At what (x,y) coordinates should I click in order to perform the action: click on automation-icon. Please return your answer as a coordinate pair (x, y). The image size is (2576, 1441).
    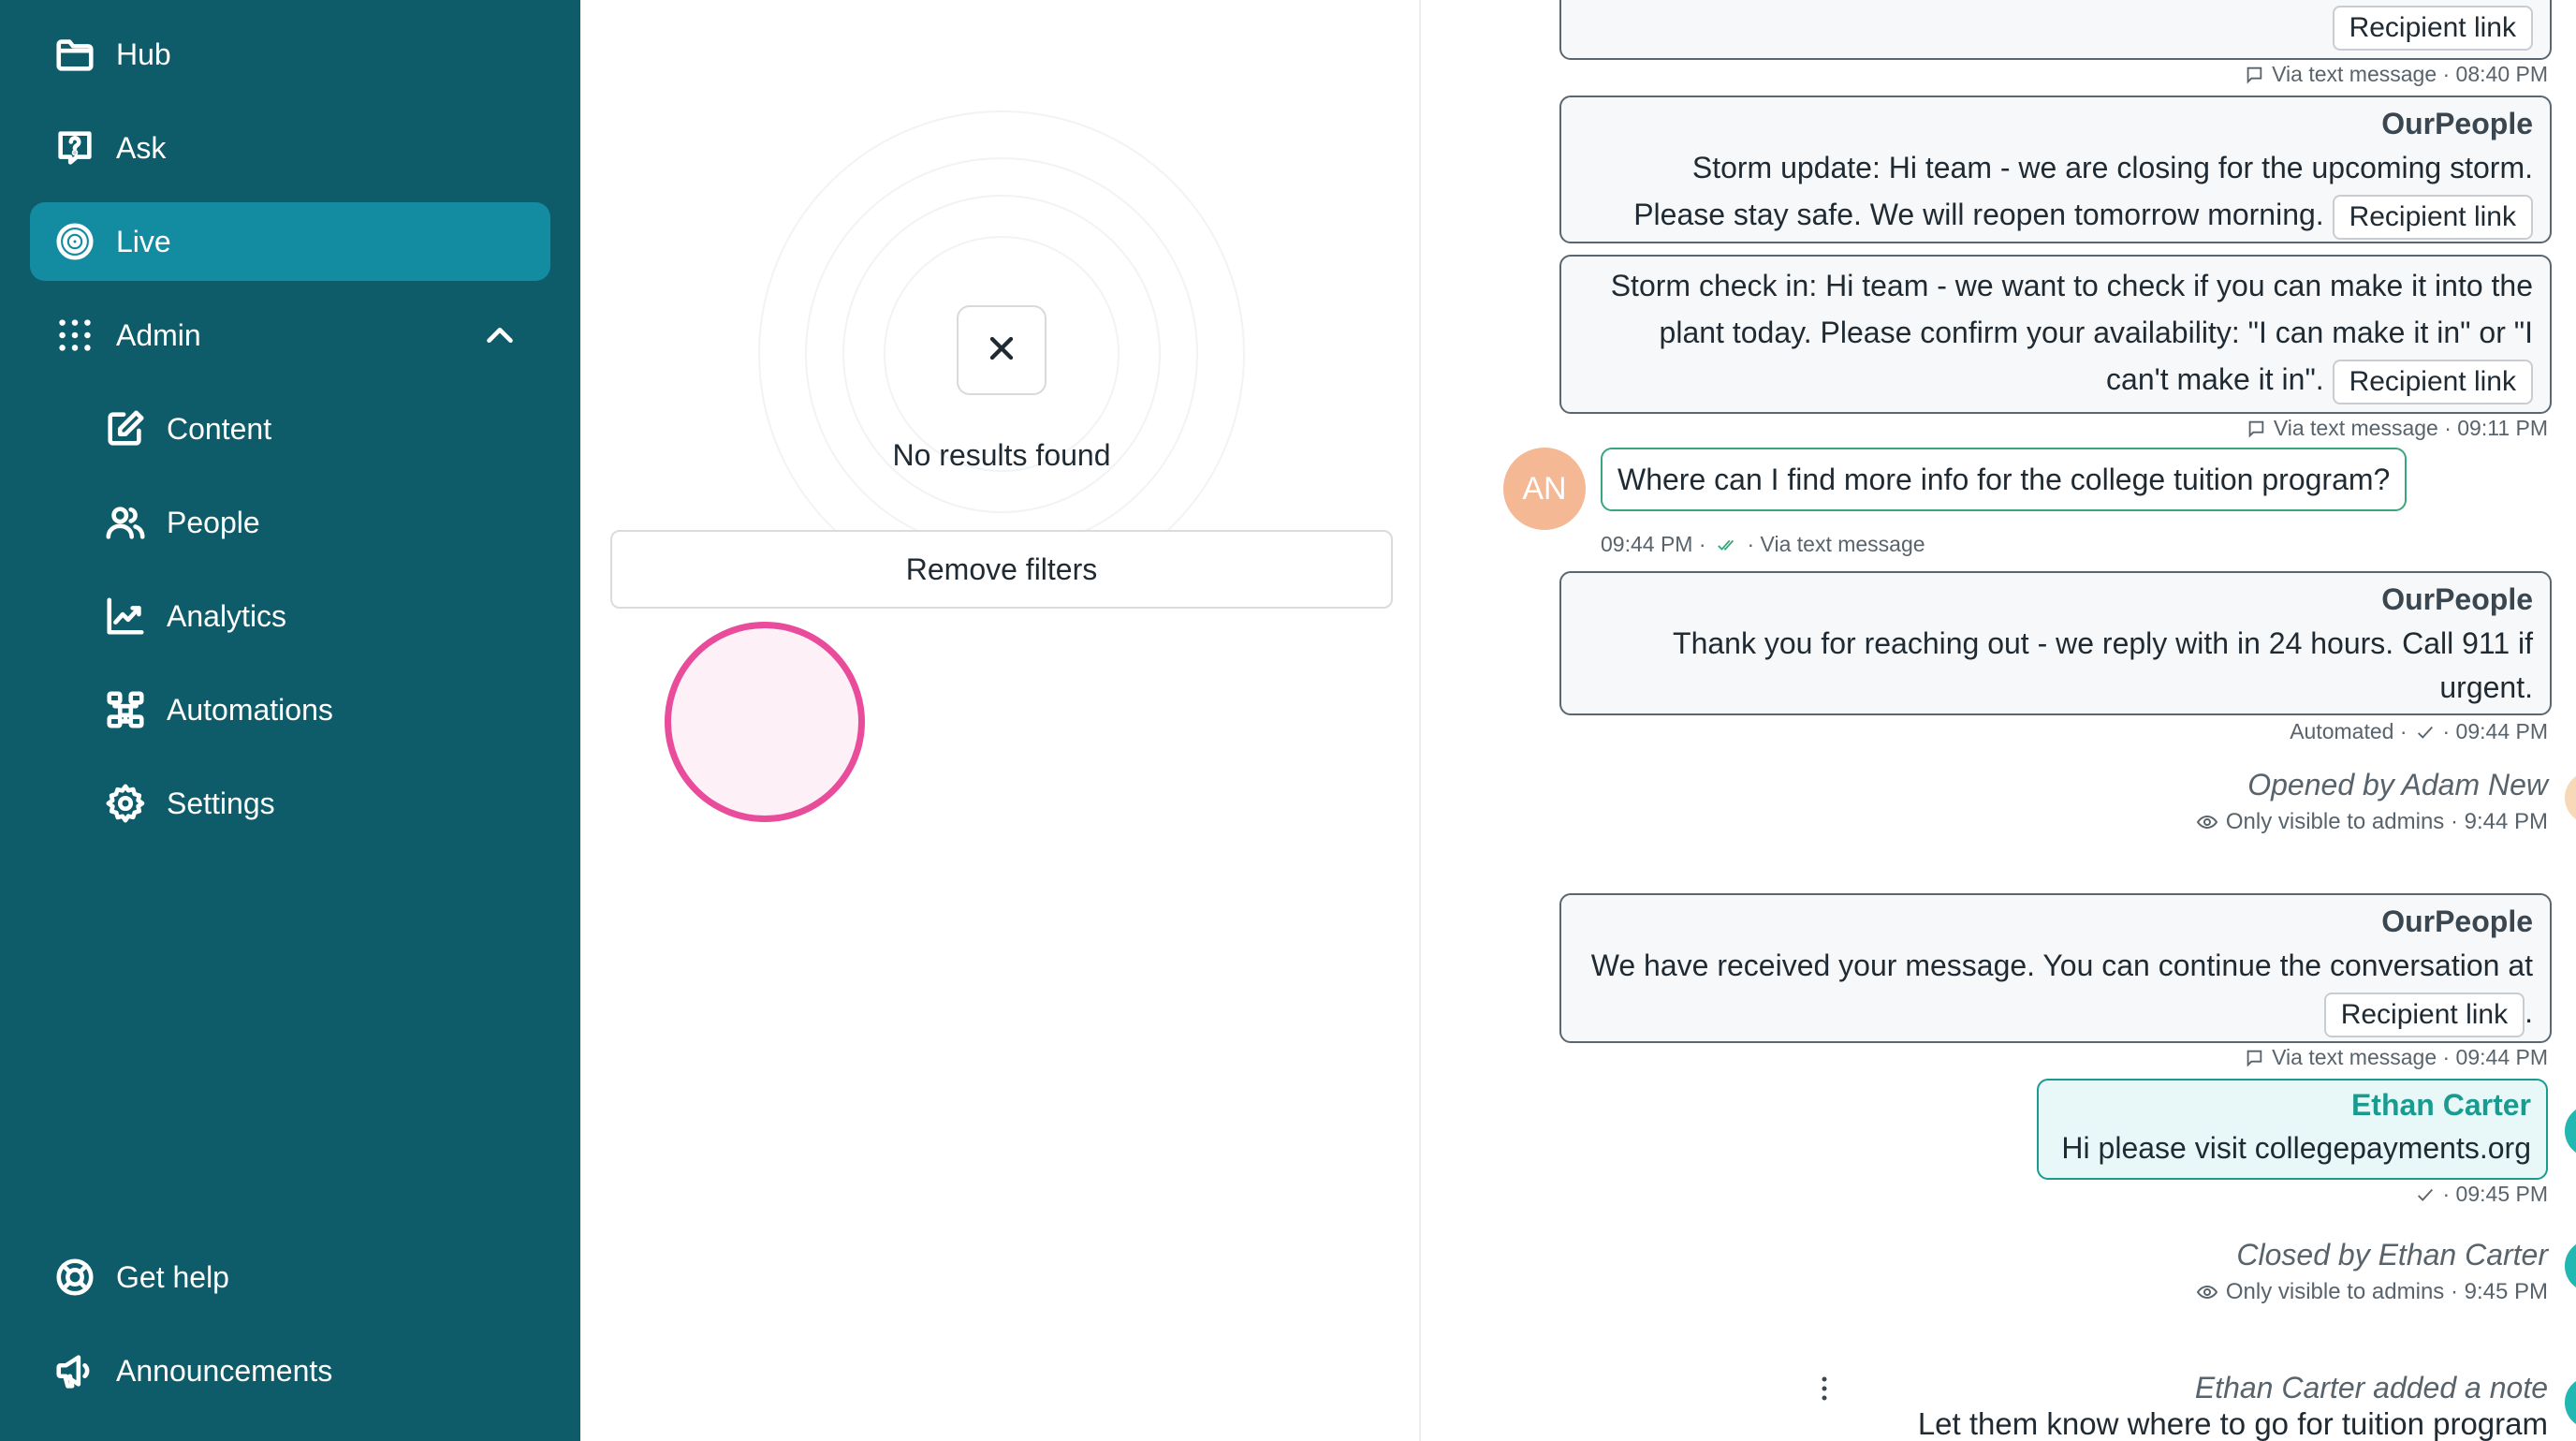
    Looking at the image, I should click on (125, 709).